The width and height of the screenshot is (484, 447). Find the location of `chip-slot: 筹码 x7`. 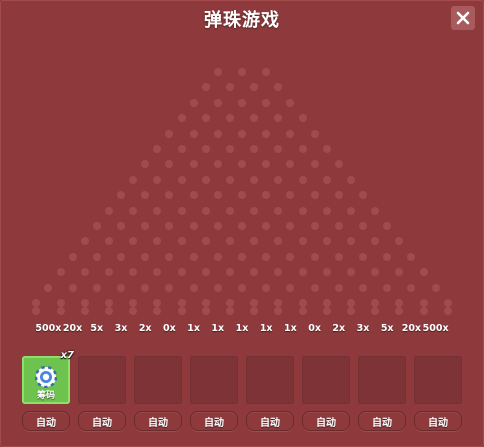

chip-slot: 筹码 x7 is located at coordinates (48, 377).